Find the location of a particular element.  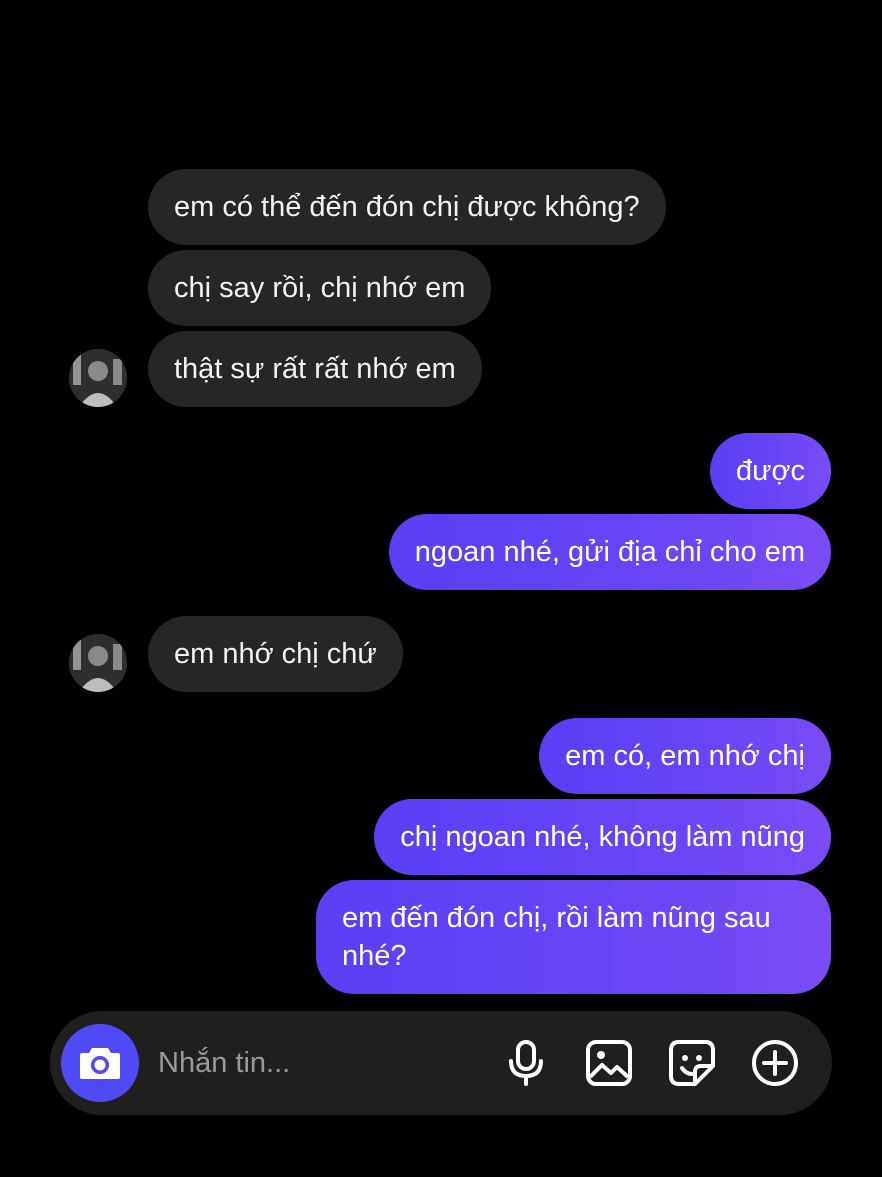

sent-message: chị ngoan nhé, không làm nũng is located at coordinates (602, 837).